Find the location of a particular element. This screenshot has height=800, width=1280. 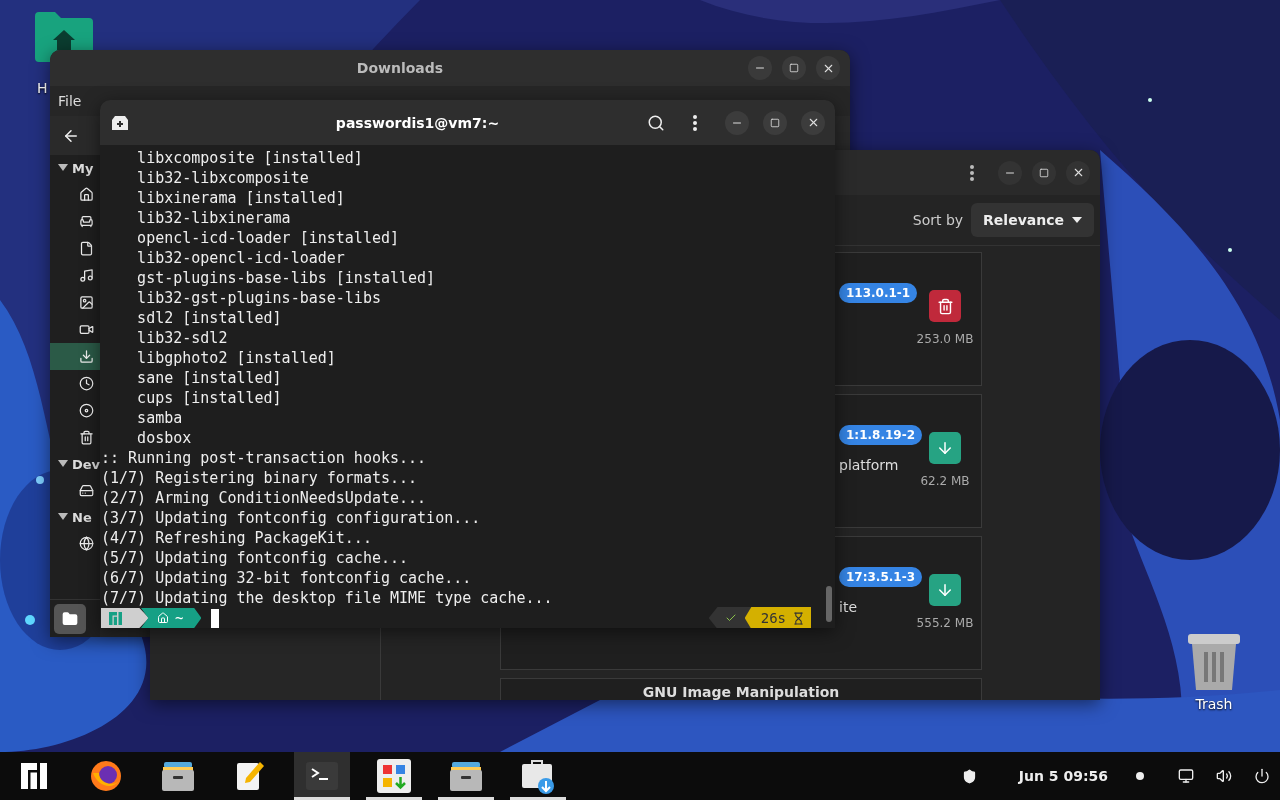

sidebar-section-label: My is located at coordinates (83, 168).